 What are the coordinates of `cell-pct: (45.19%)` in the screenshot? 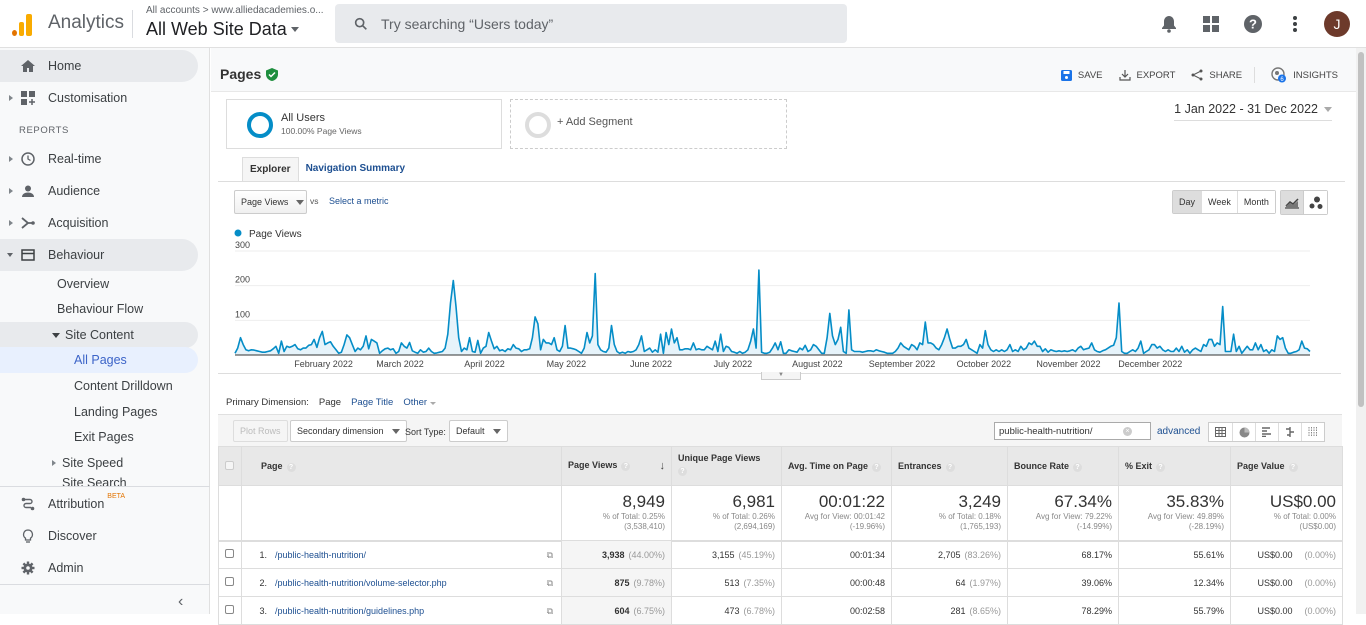 It's located at (756, 554).